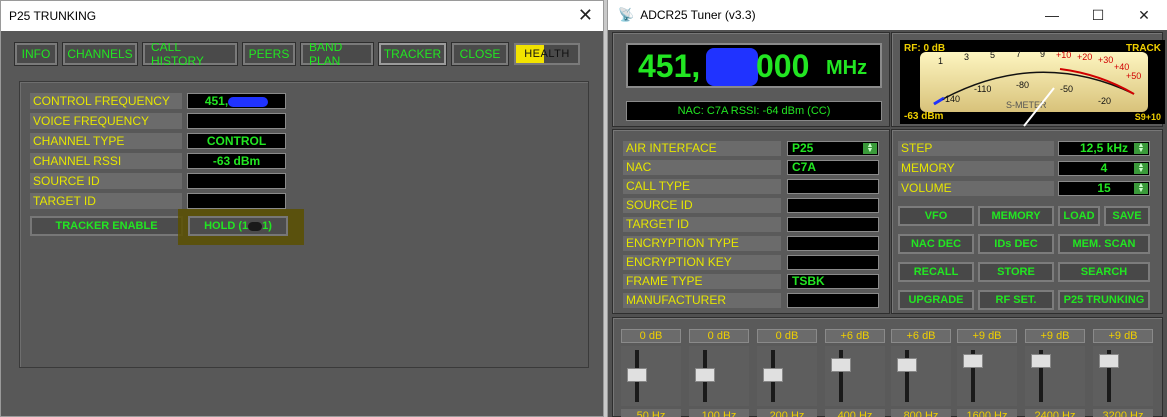  What do you see at coordinates (754, 111) in the screenshot?
I see `nac-rssi-line: NAC: C7A RSSI: -64 dBm (CC)` at bounding box center [754, 111].